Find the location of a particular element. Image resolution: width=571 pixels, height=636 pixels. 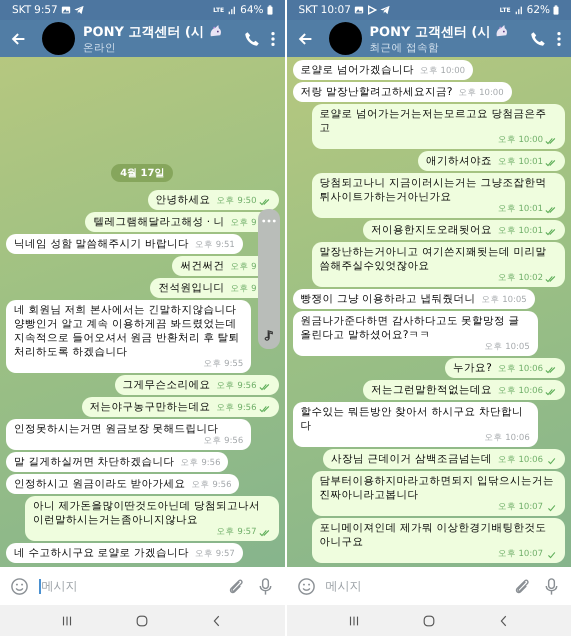

message-text: 네 수고하시구요 로얄로 가겠습니다 is located at coordinates (102, 553).